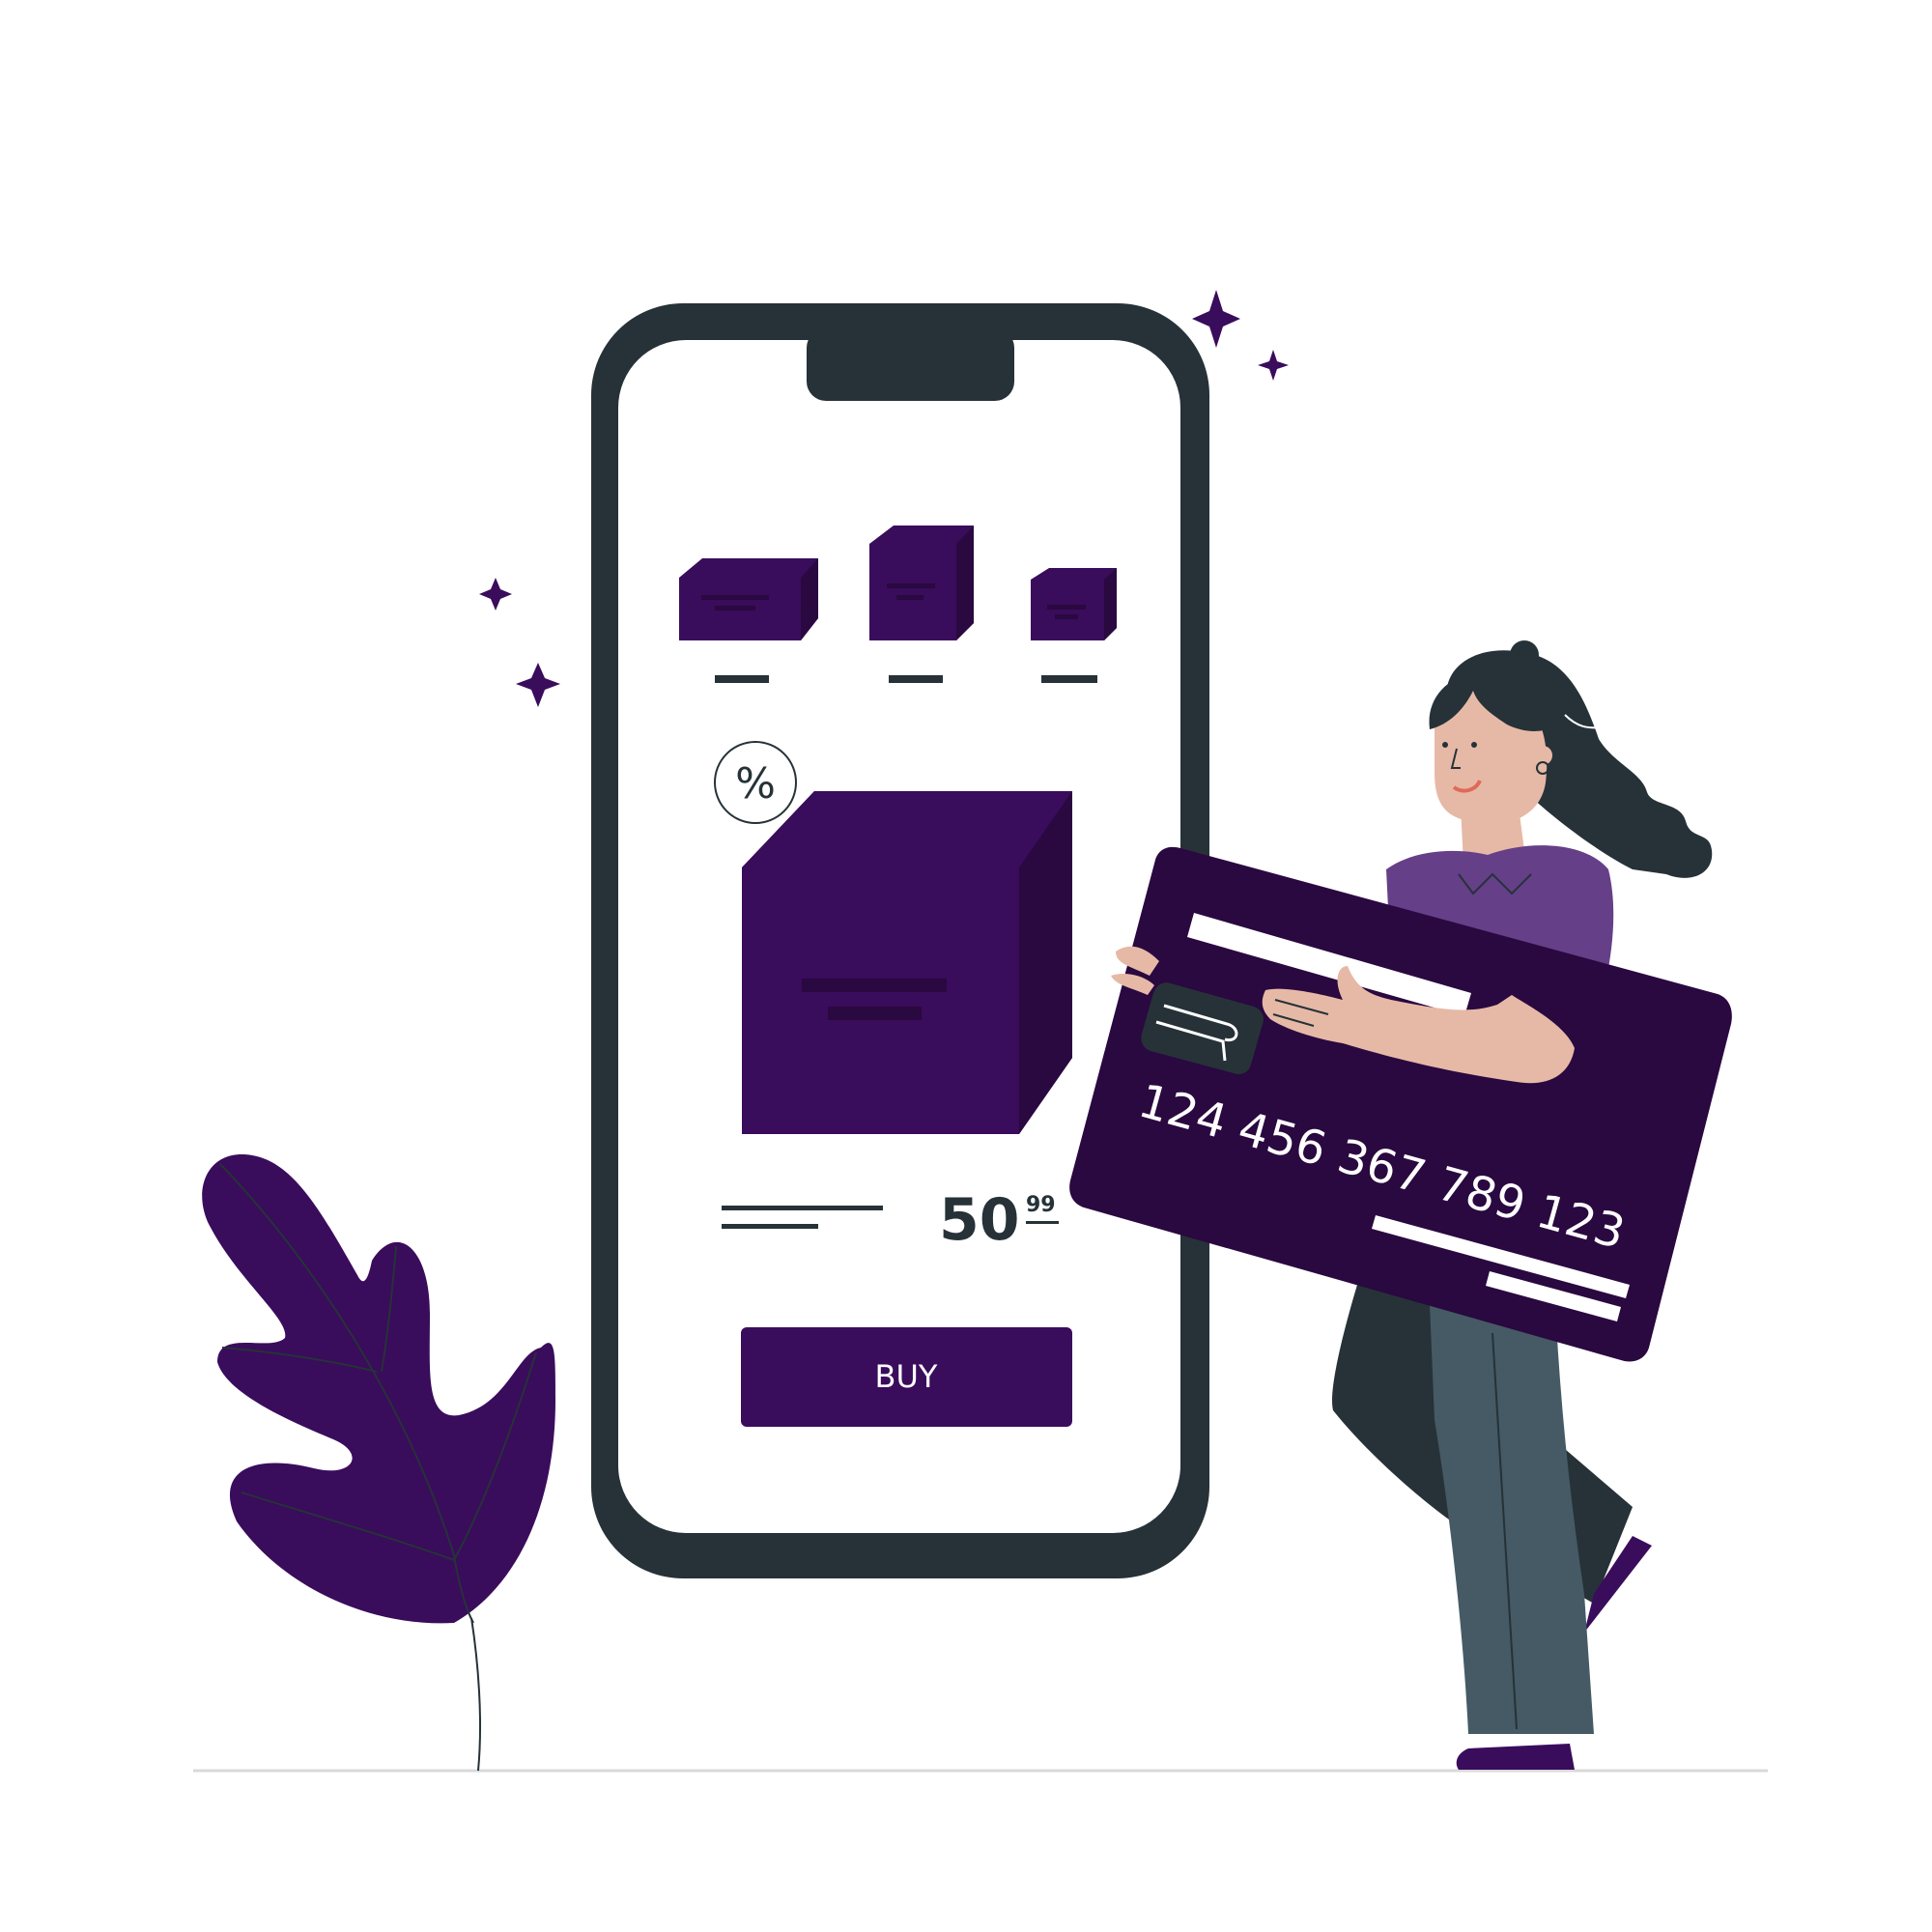  Describe the element at coordinates (979, 1220) in the screenshot. I see `price-main: 50` at that location.